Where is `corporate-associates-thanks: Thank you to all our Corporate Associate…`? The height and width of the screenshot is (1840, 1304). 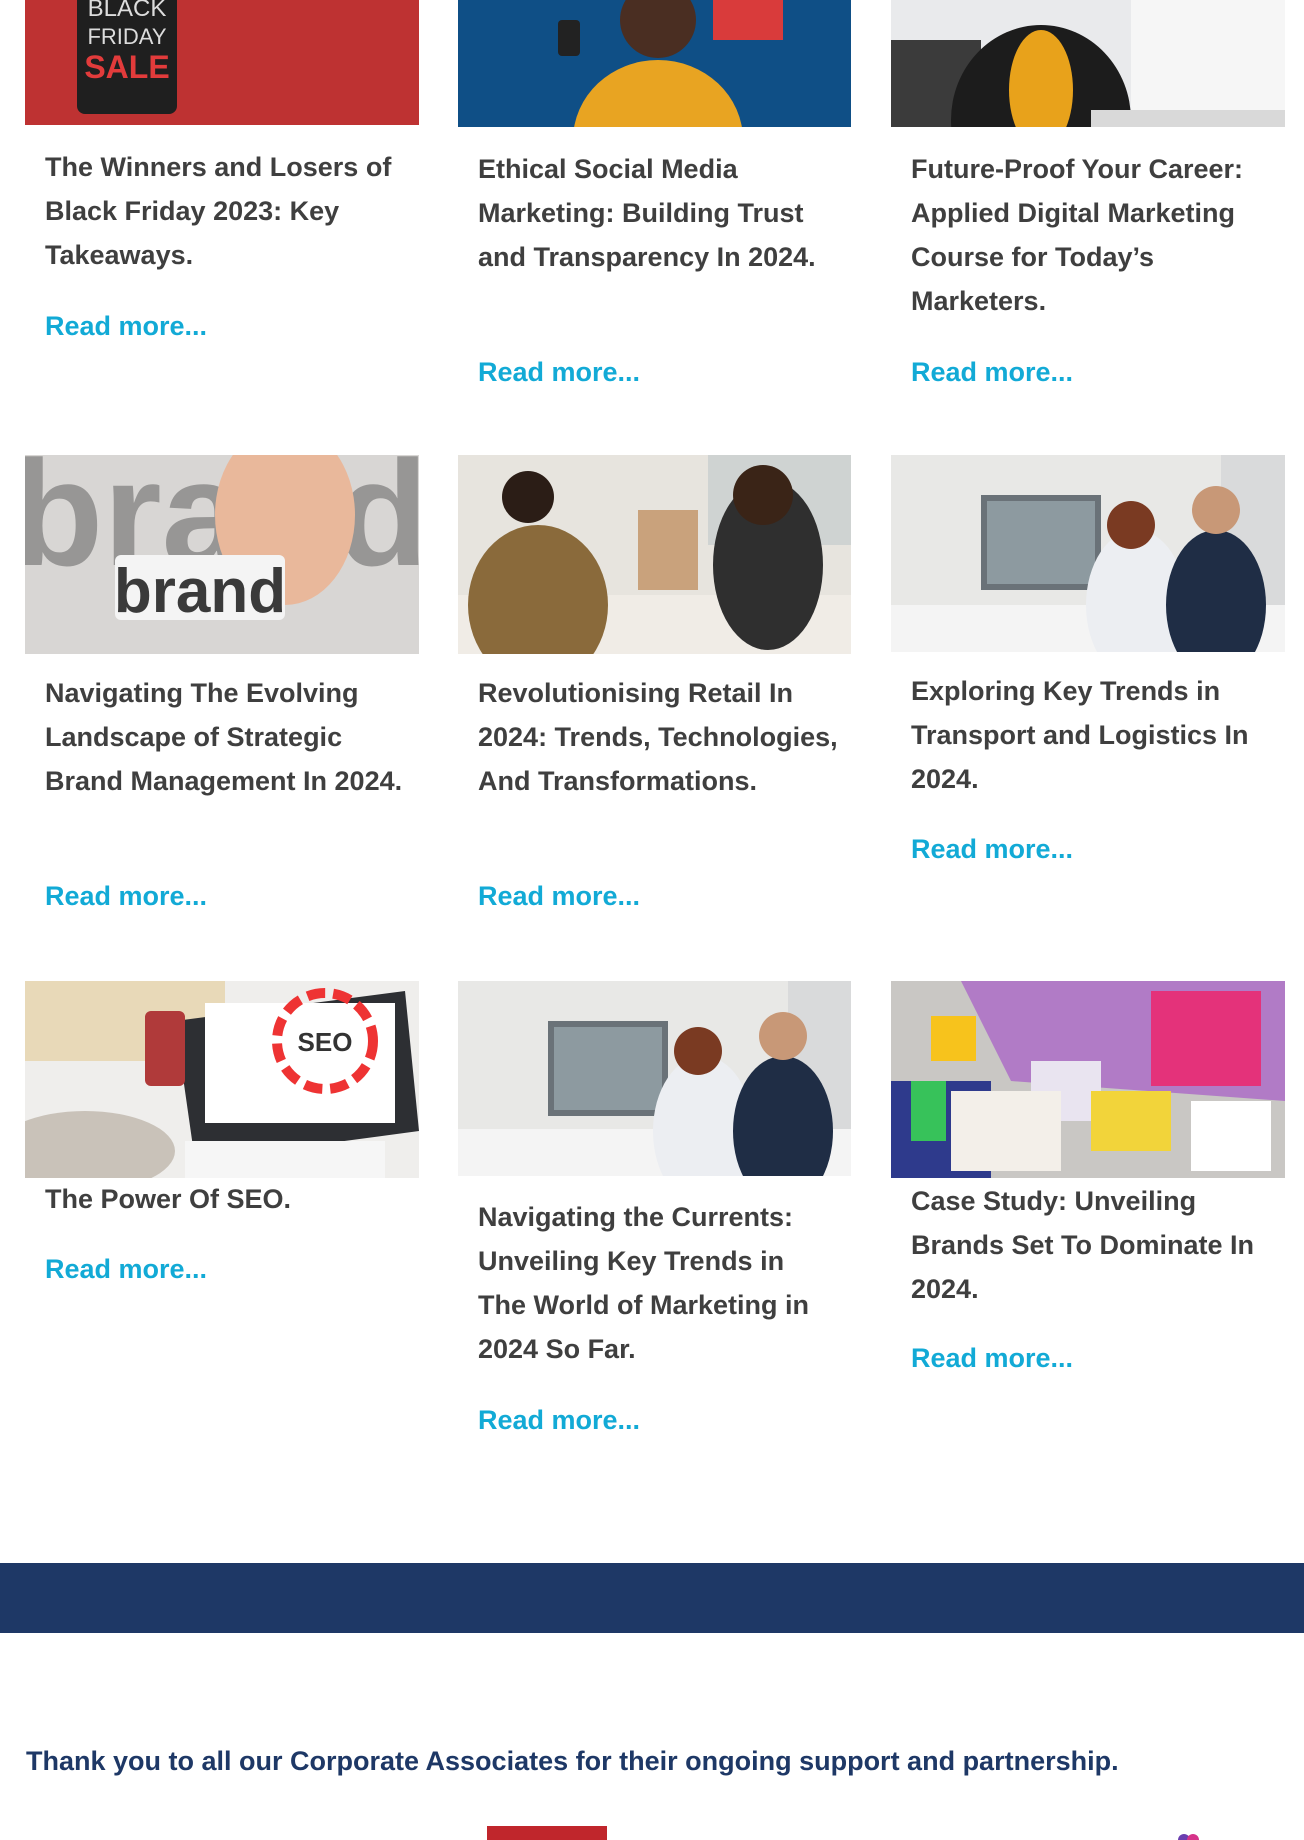
corporate-associates-thanks: Thank you to all our Corporate Associate… is located at coordinates (572, 1761).